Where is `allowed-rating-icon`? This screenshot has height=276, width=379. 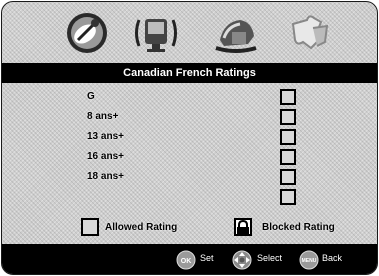
allowed-rating-icon is located at coordinates (90, 227).